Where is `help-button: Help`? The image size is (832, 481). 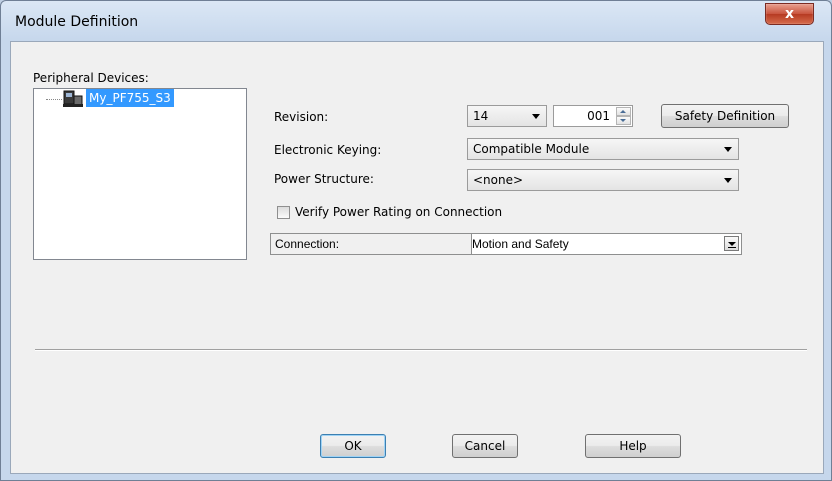 help-button: Help is located at coordinates (633, 446).